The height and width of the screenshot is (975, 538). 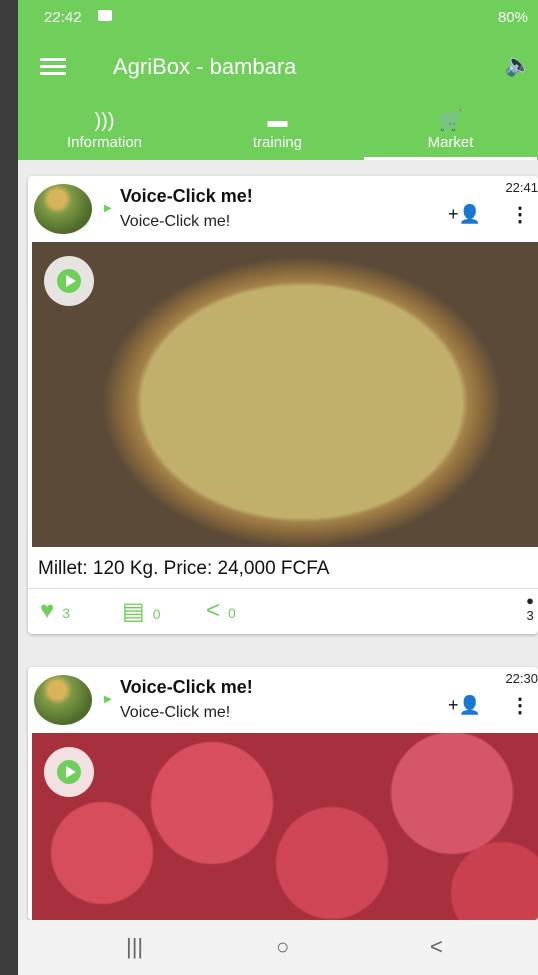 What do you see at coordinates (63, 17) in the screenshot?
I see `status-time: 22:42` at bounding box center [63, 17].